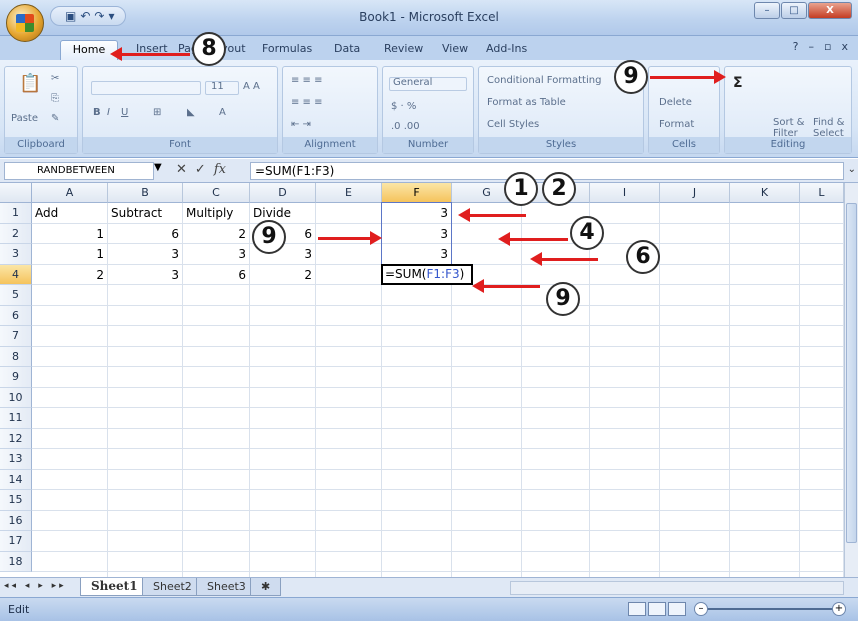 The image size is (858, 621). Describe the element at coordinates (30, 83) in the screenshot. I see `paste-icon: 📋` at that location.